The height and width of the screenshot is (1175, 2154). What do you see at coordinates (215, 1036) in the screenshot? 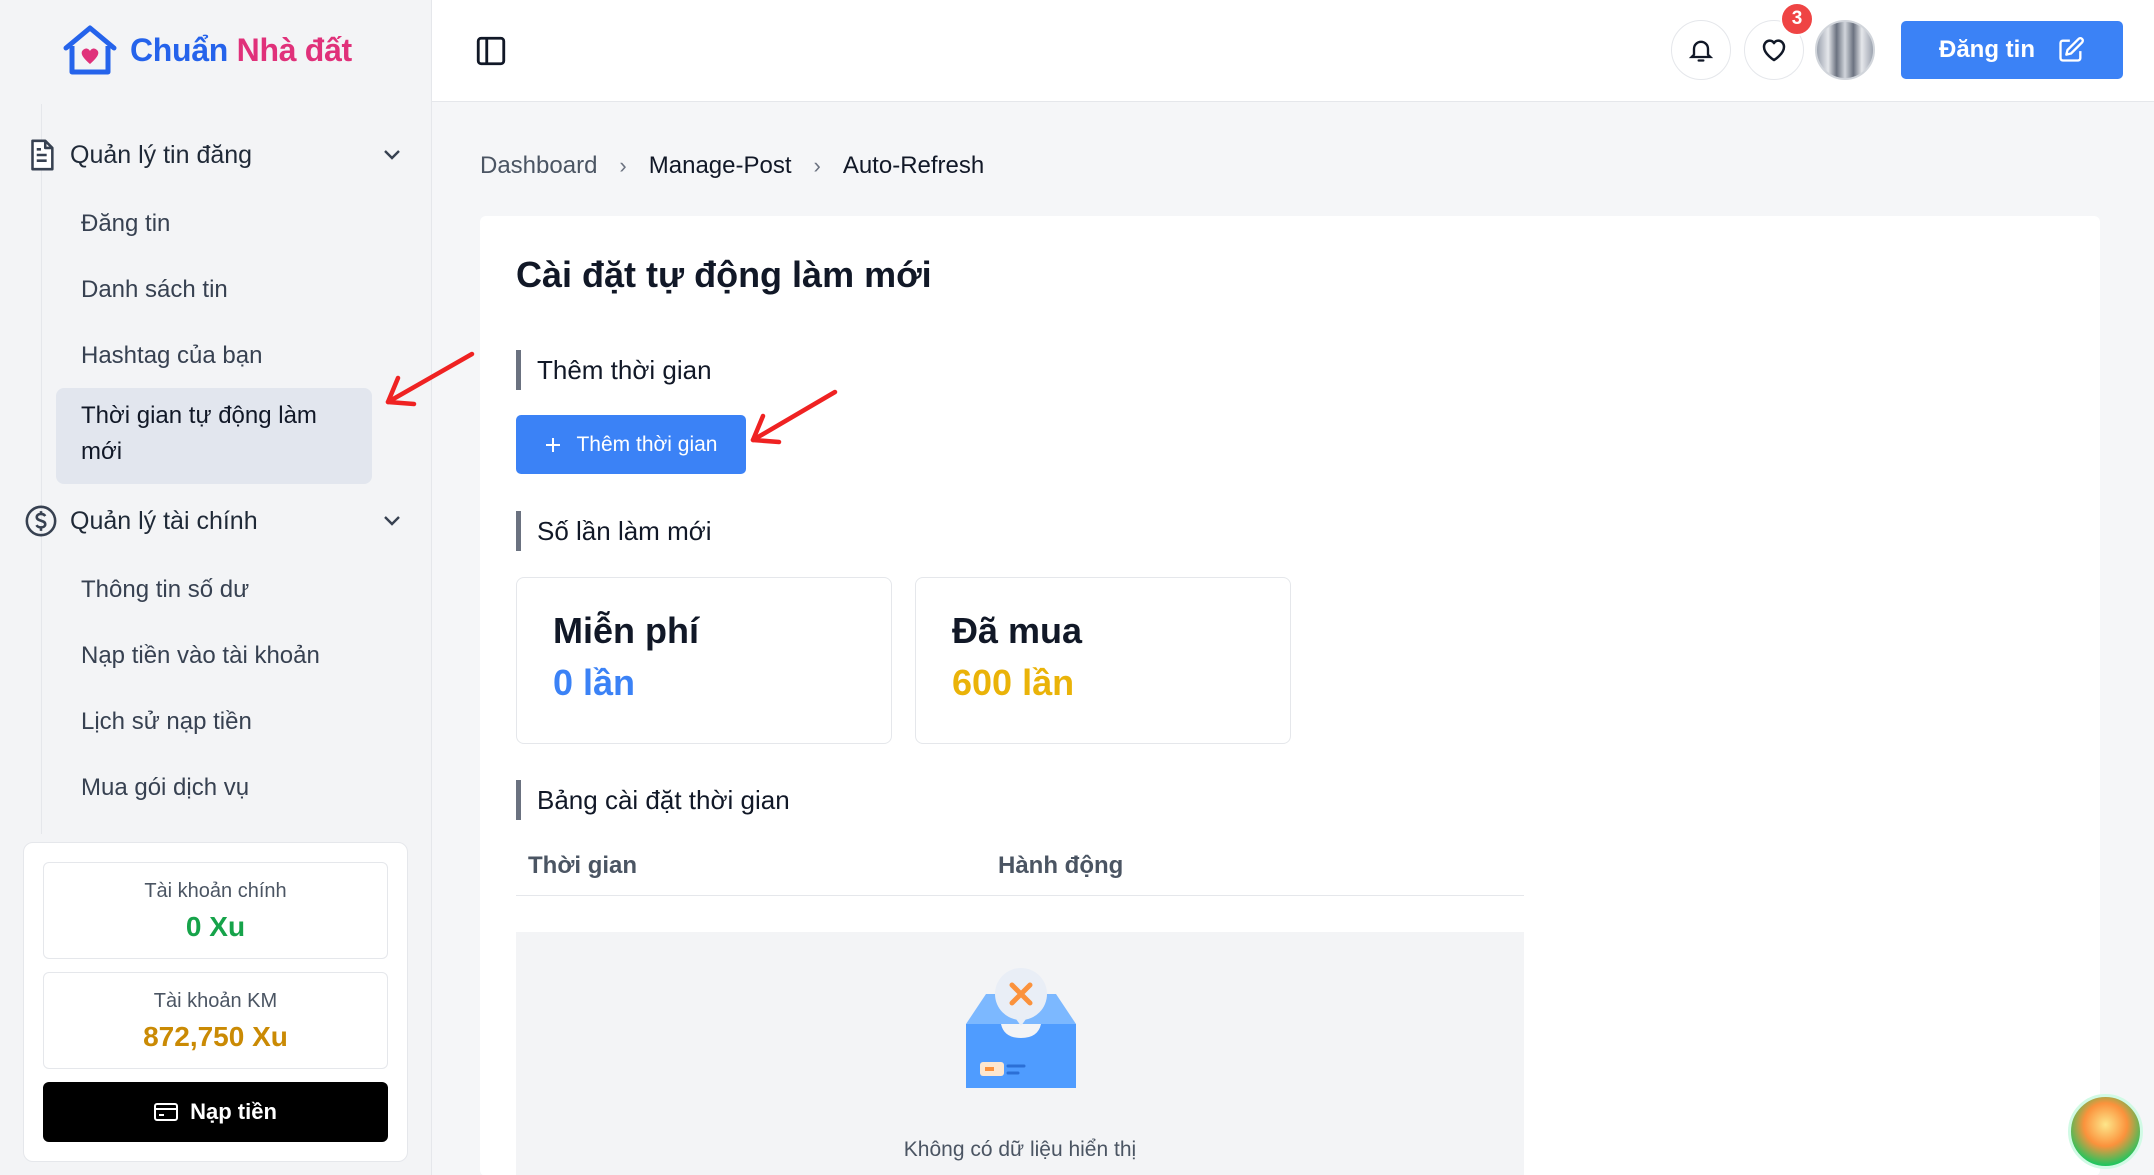
I see `promo-account-value: 872,750 Xu` at bounding box center [215, 1036].